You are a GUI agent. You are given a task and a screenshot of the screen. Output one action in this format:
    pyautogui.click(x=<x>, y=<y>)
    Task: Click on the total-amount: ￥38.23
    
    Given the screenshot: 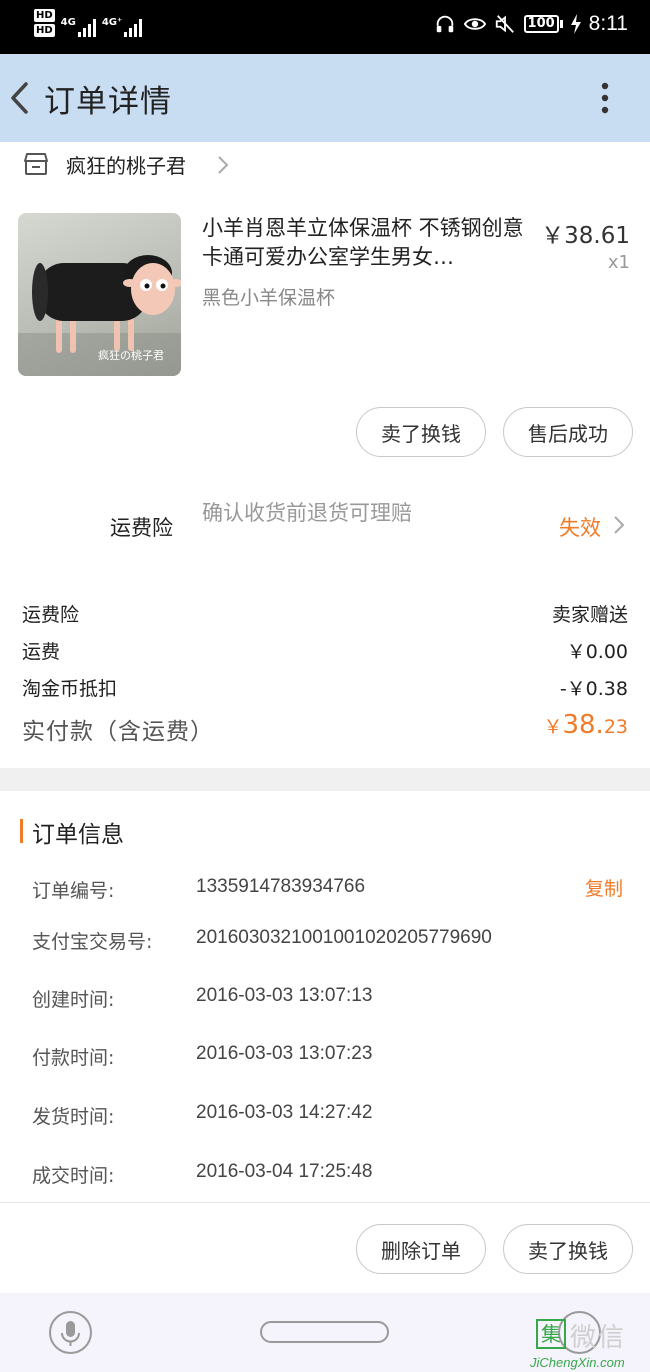 What is the action you would take?
    pyautogui.click(x=585, y=725)
    